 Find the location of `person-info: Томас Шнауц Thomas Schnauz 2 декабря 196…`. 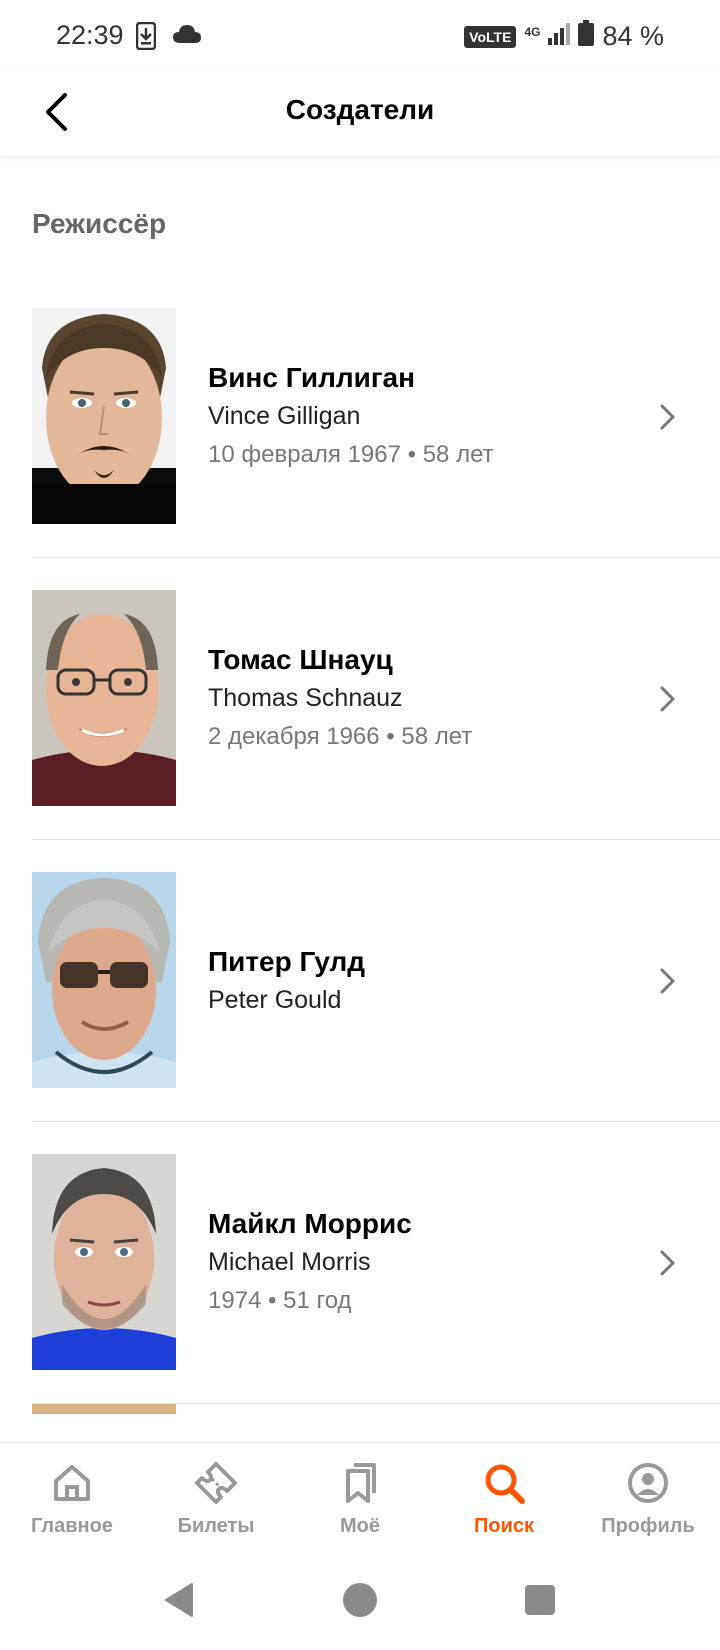

person-info: Томас Шнауц Thomas Schnauz 2 декабря 196… is located at coordinates (340, 699).